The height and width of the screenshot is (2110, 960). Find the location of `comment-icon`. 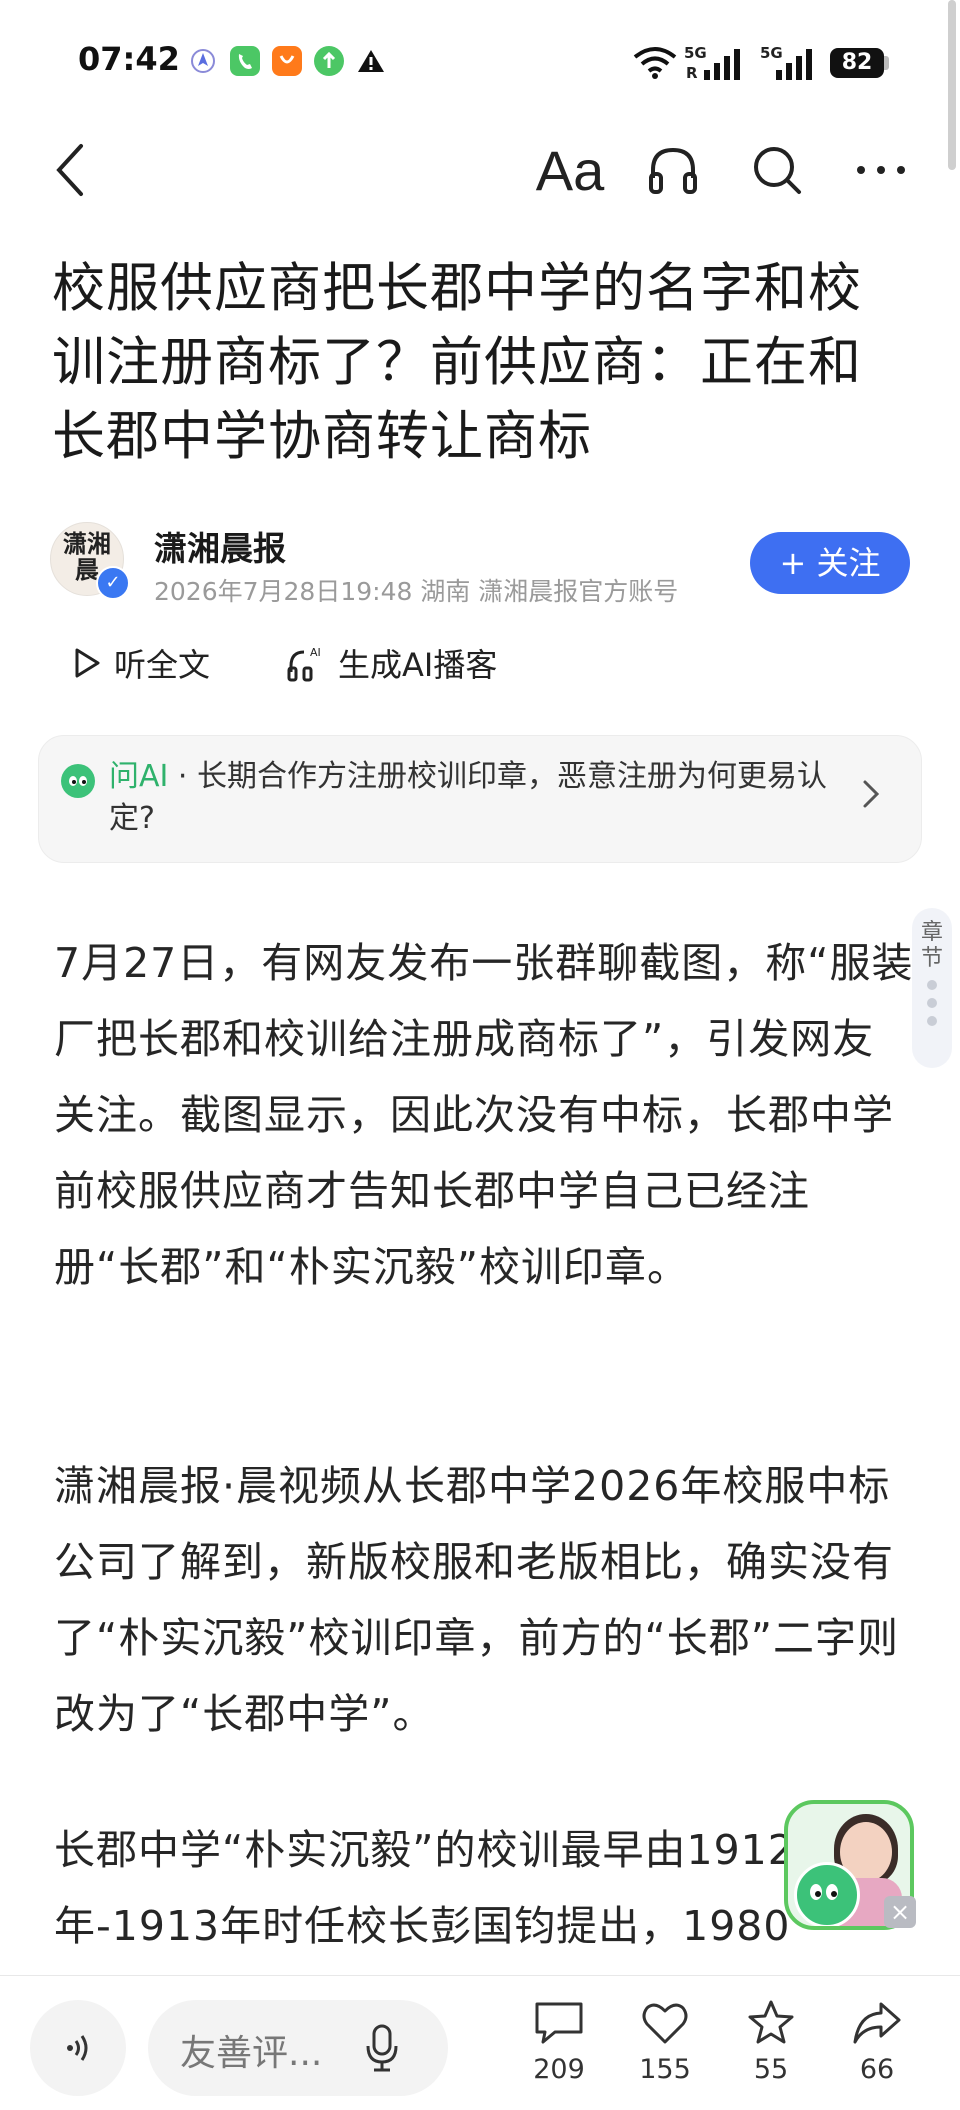

comment-icon is located at coordinates (559, 2023).